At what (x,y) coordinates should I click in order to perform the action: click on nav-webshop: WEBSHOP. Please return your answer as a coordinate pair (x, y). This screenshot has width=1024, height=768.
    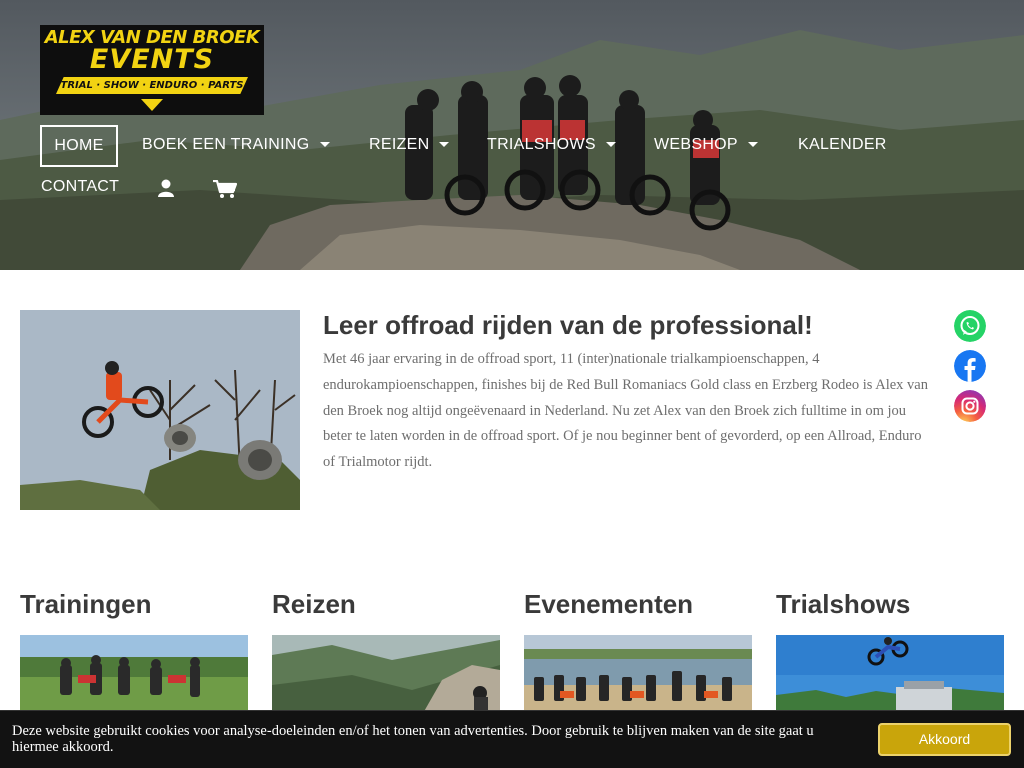
    Looking at the image, I should click on (706, 145).